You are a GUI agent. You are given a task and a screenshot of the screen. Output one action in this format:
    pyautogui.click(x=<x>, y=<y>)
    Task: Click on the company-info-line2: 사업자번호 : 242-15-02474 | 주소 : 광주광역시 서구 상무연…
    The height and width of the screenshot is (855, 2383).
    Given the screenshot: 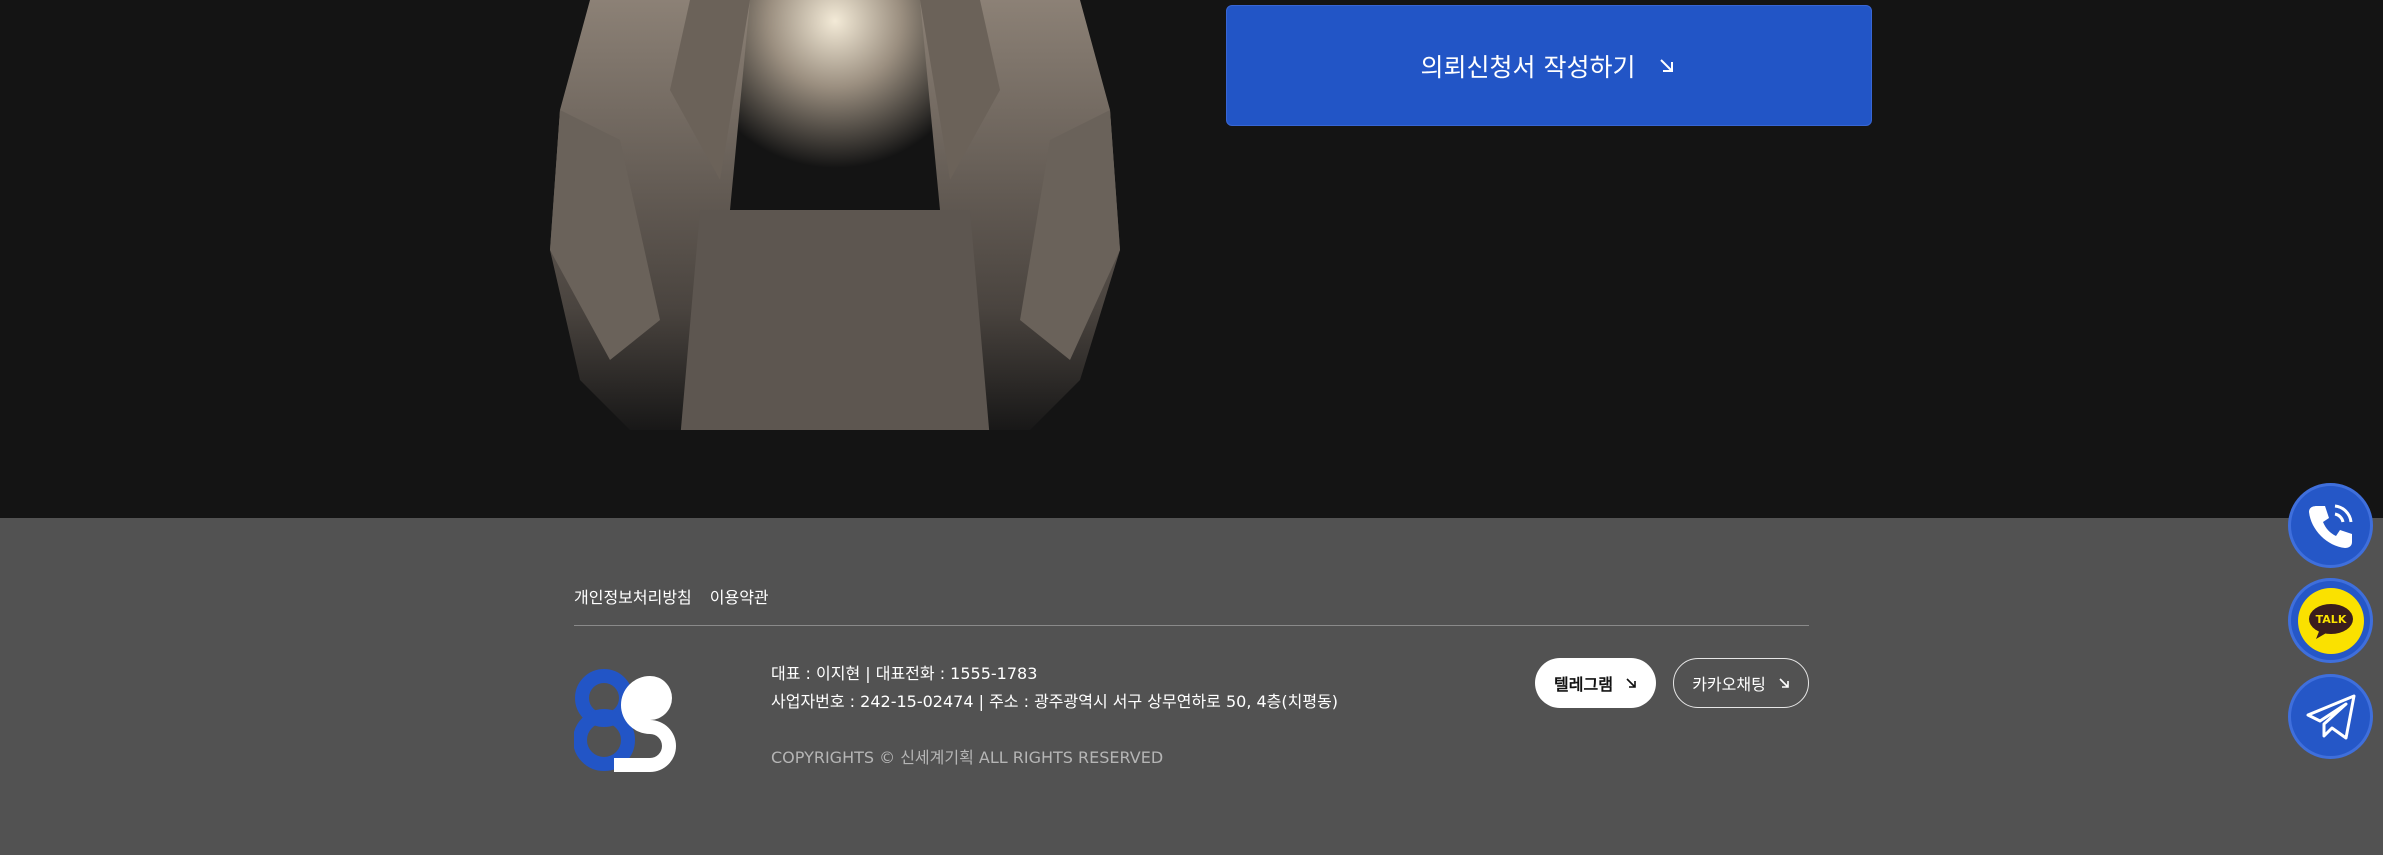 What is the action you would take?
    pyautogui.click(x=1055, y=701)
    